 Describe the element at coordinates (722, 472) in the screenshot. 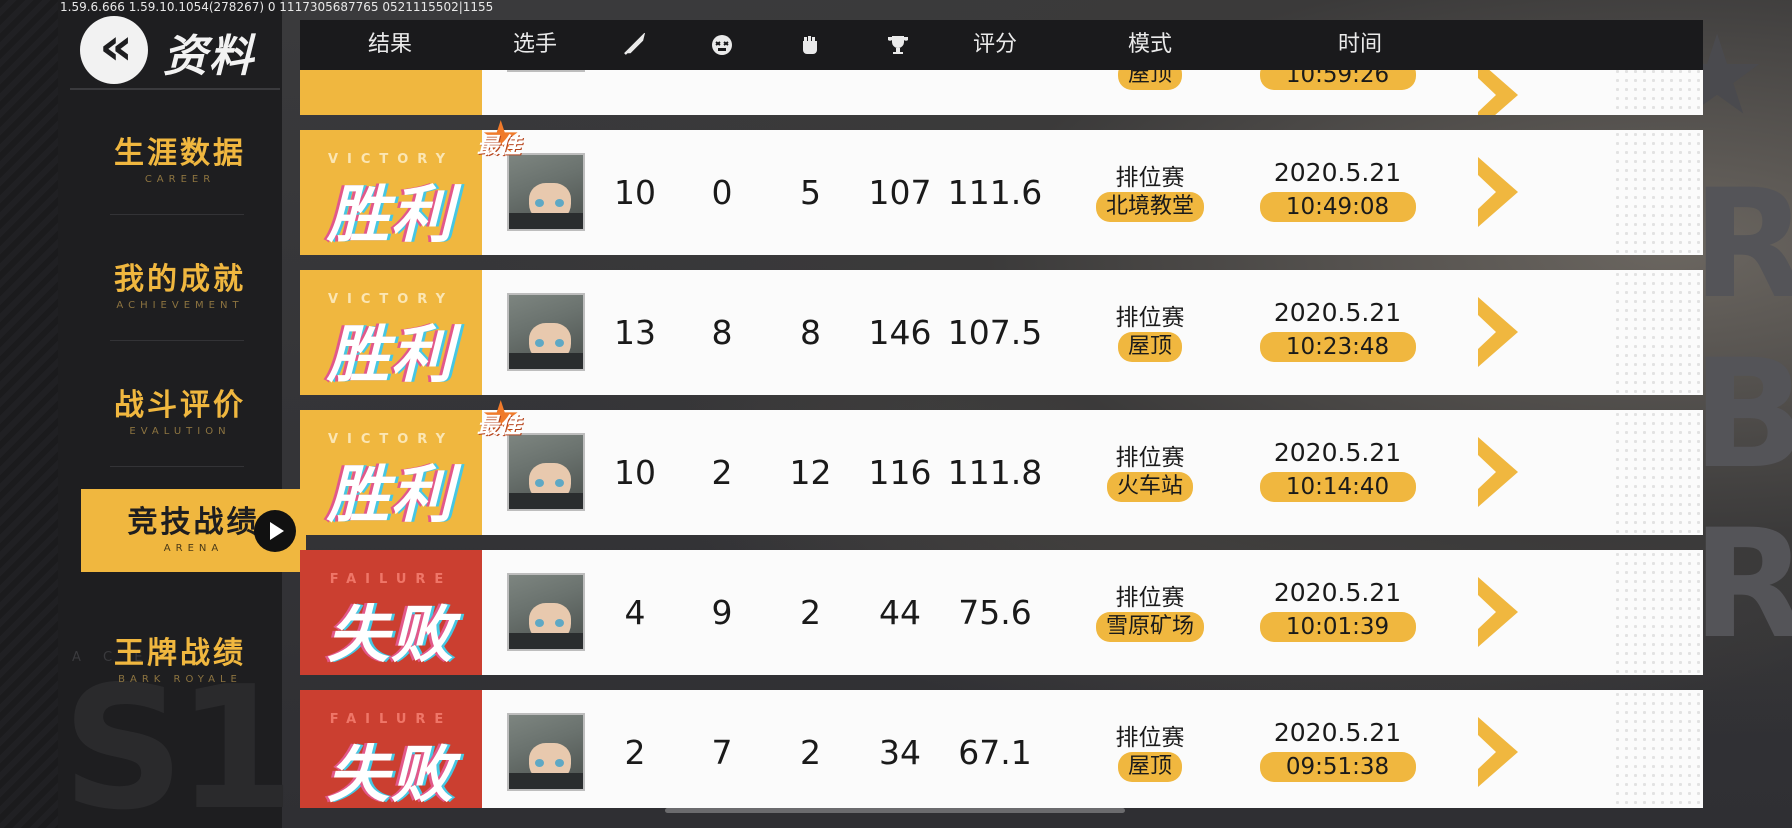

I see `deaths-cell: 2` at that location.